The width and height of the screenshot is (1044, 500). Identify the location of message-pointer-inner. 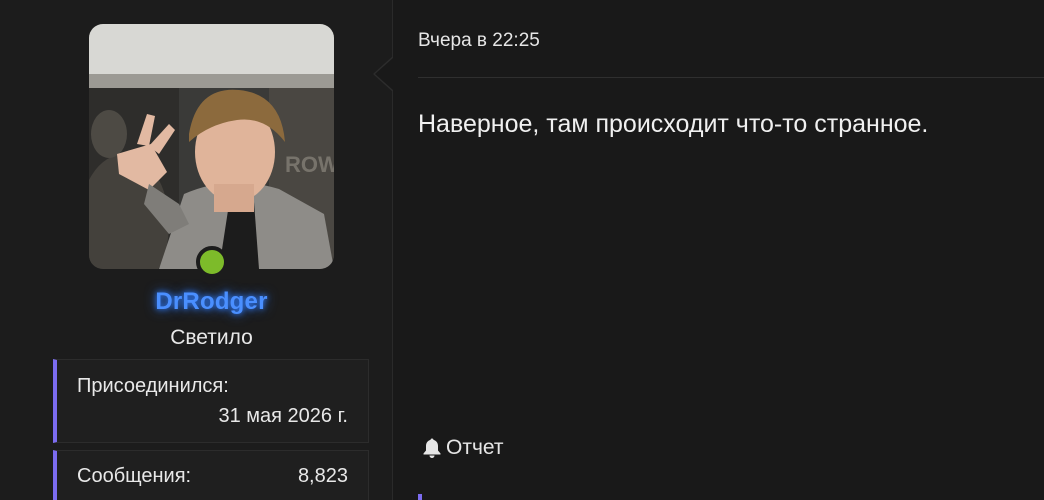
(384, 74).